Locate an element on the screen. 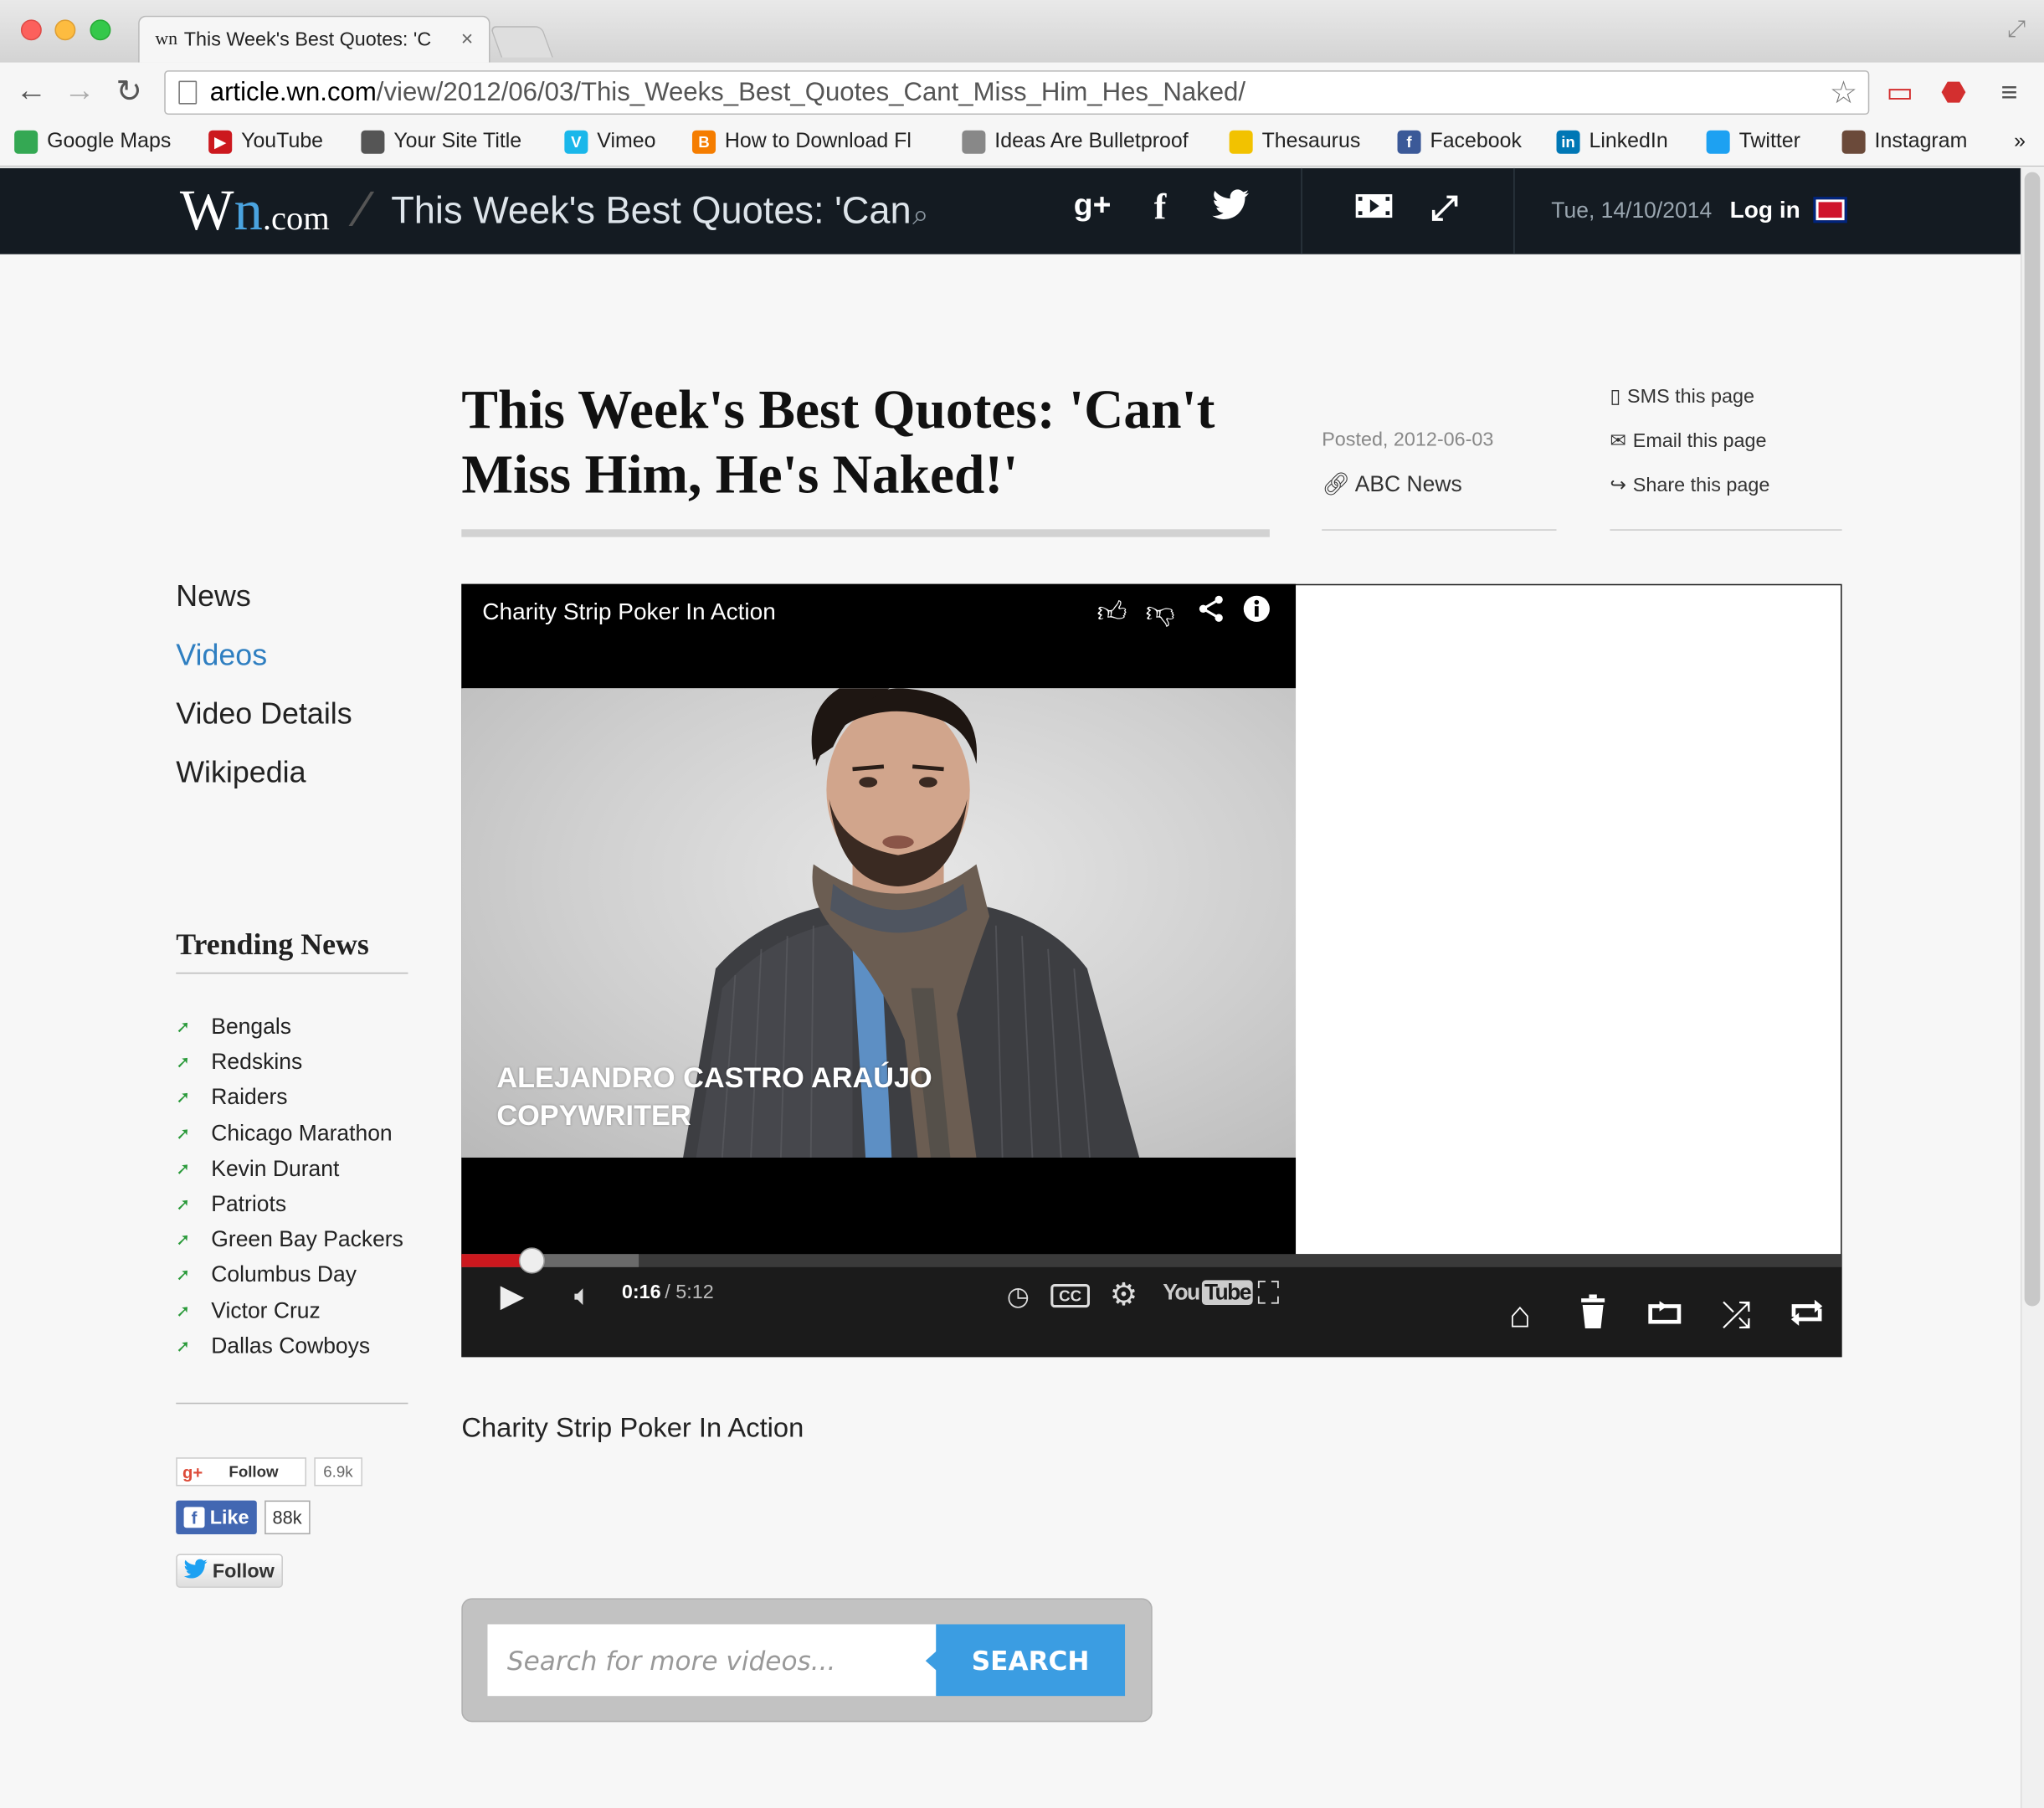  share-link: ✉ Email this page is located at coordinates (1688, 441).